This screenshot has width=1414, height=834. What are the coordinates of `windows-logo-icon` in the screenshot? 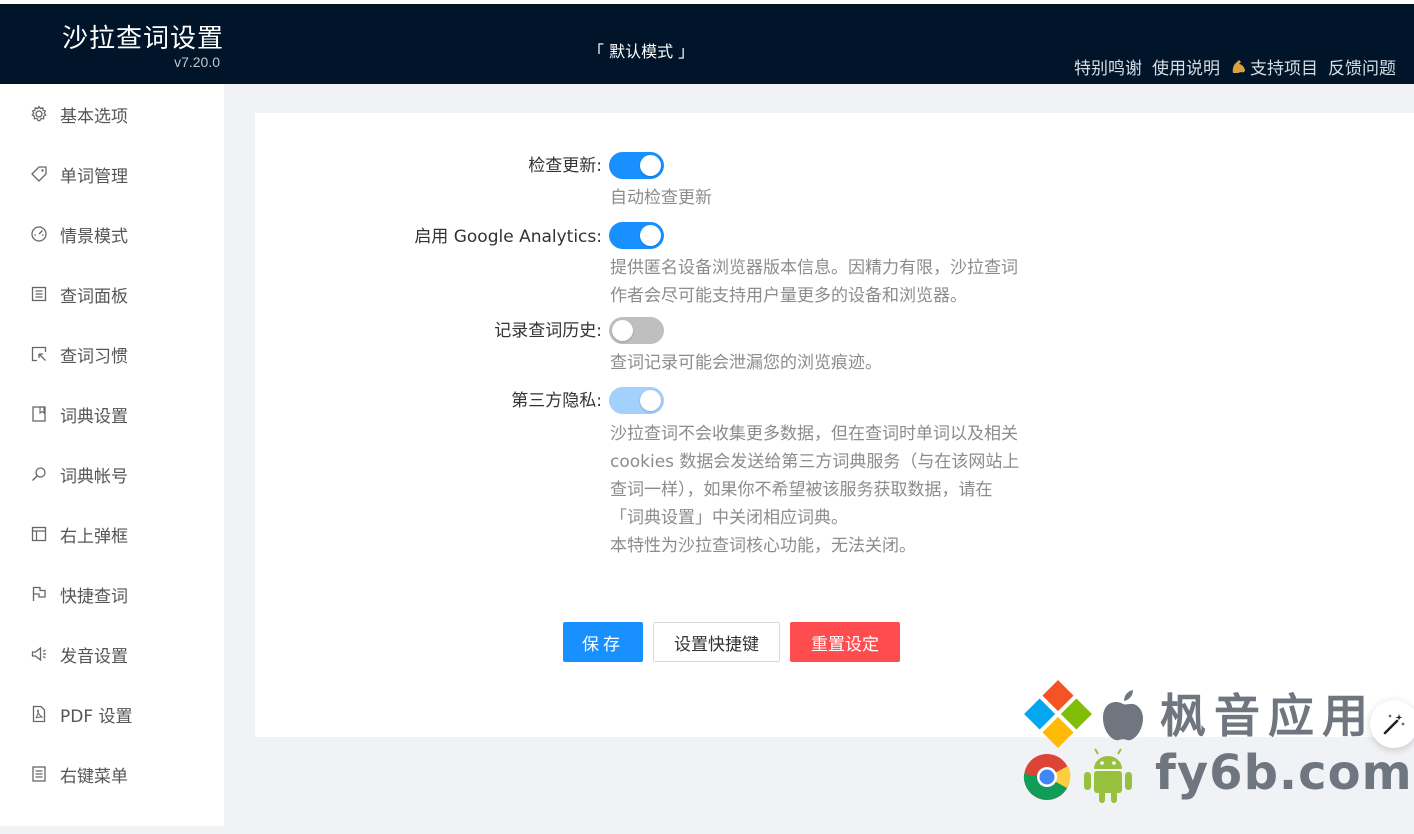 It's located at (1058, 714).